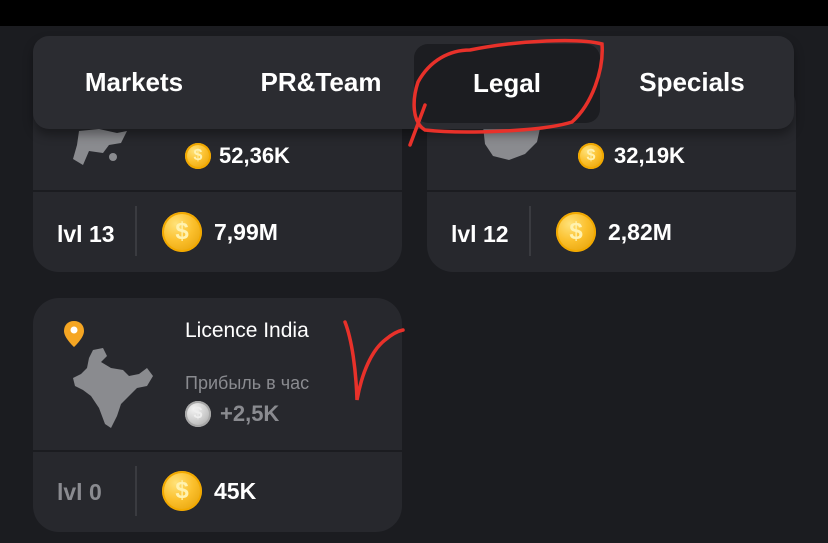 This screenshot has width=828, height=543. I want to click on tab-legal: Legal, so click(507, 83).